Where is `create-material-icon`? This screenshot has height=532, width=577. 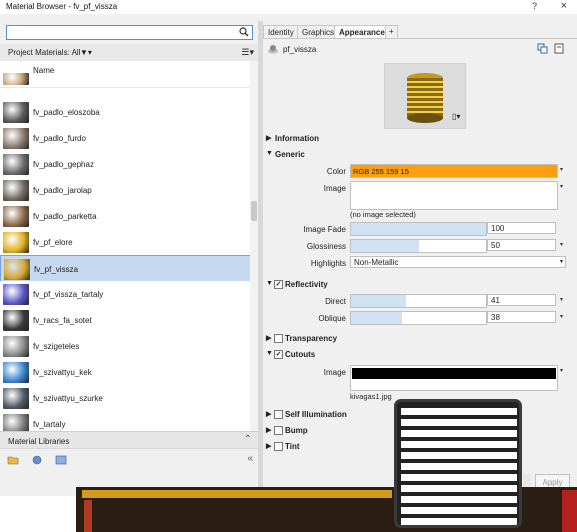 create-material-icon is located at coordinates (37, 460).